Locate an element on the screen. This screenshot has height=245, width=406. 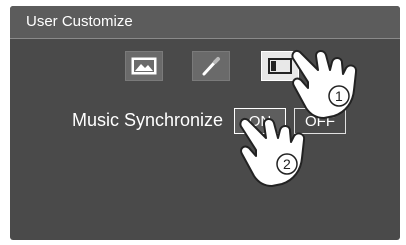
step-number-2: 2 is located at coordinates (287, 164).